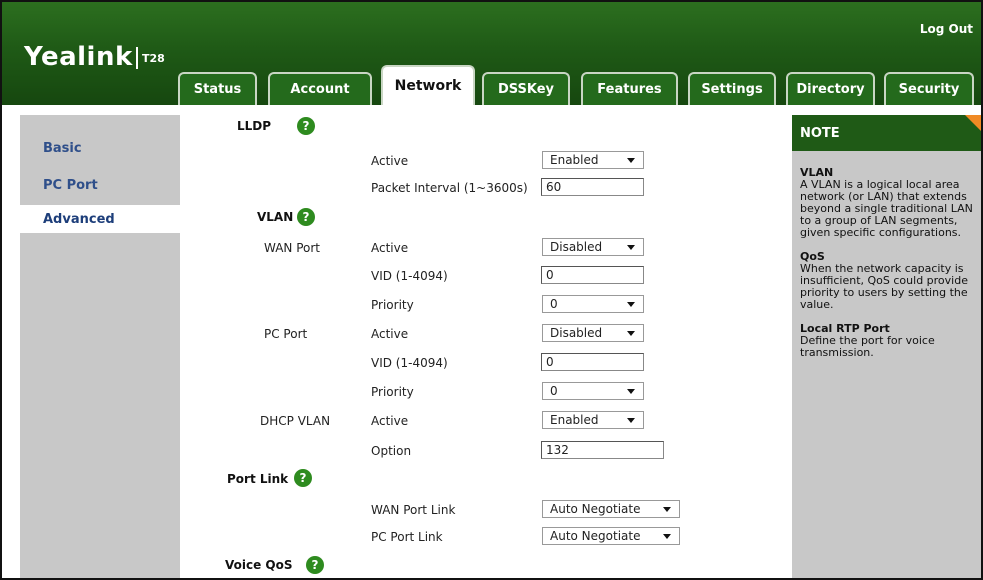 This screenshot has width=983, height=580. Describe the element at coordinates (592, 187) in the screenshot. I see `lldp-interval-input: 60` at that location.